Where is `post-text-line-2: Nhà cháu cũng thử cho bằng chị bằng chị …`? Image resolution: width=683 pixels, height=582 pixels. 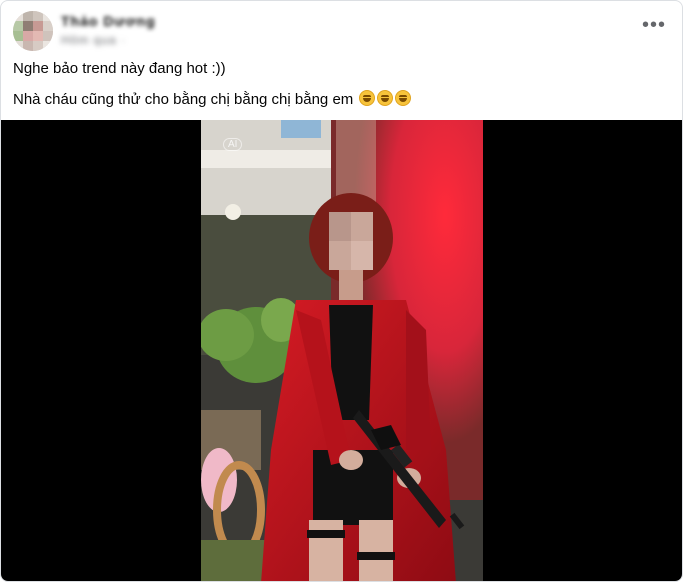 post-text-line-2: Nhà cháu cũng thử cho bằng chị bằng chị … is located at coordinates (212, 99).